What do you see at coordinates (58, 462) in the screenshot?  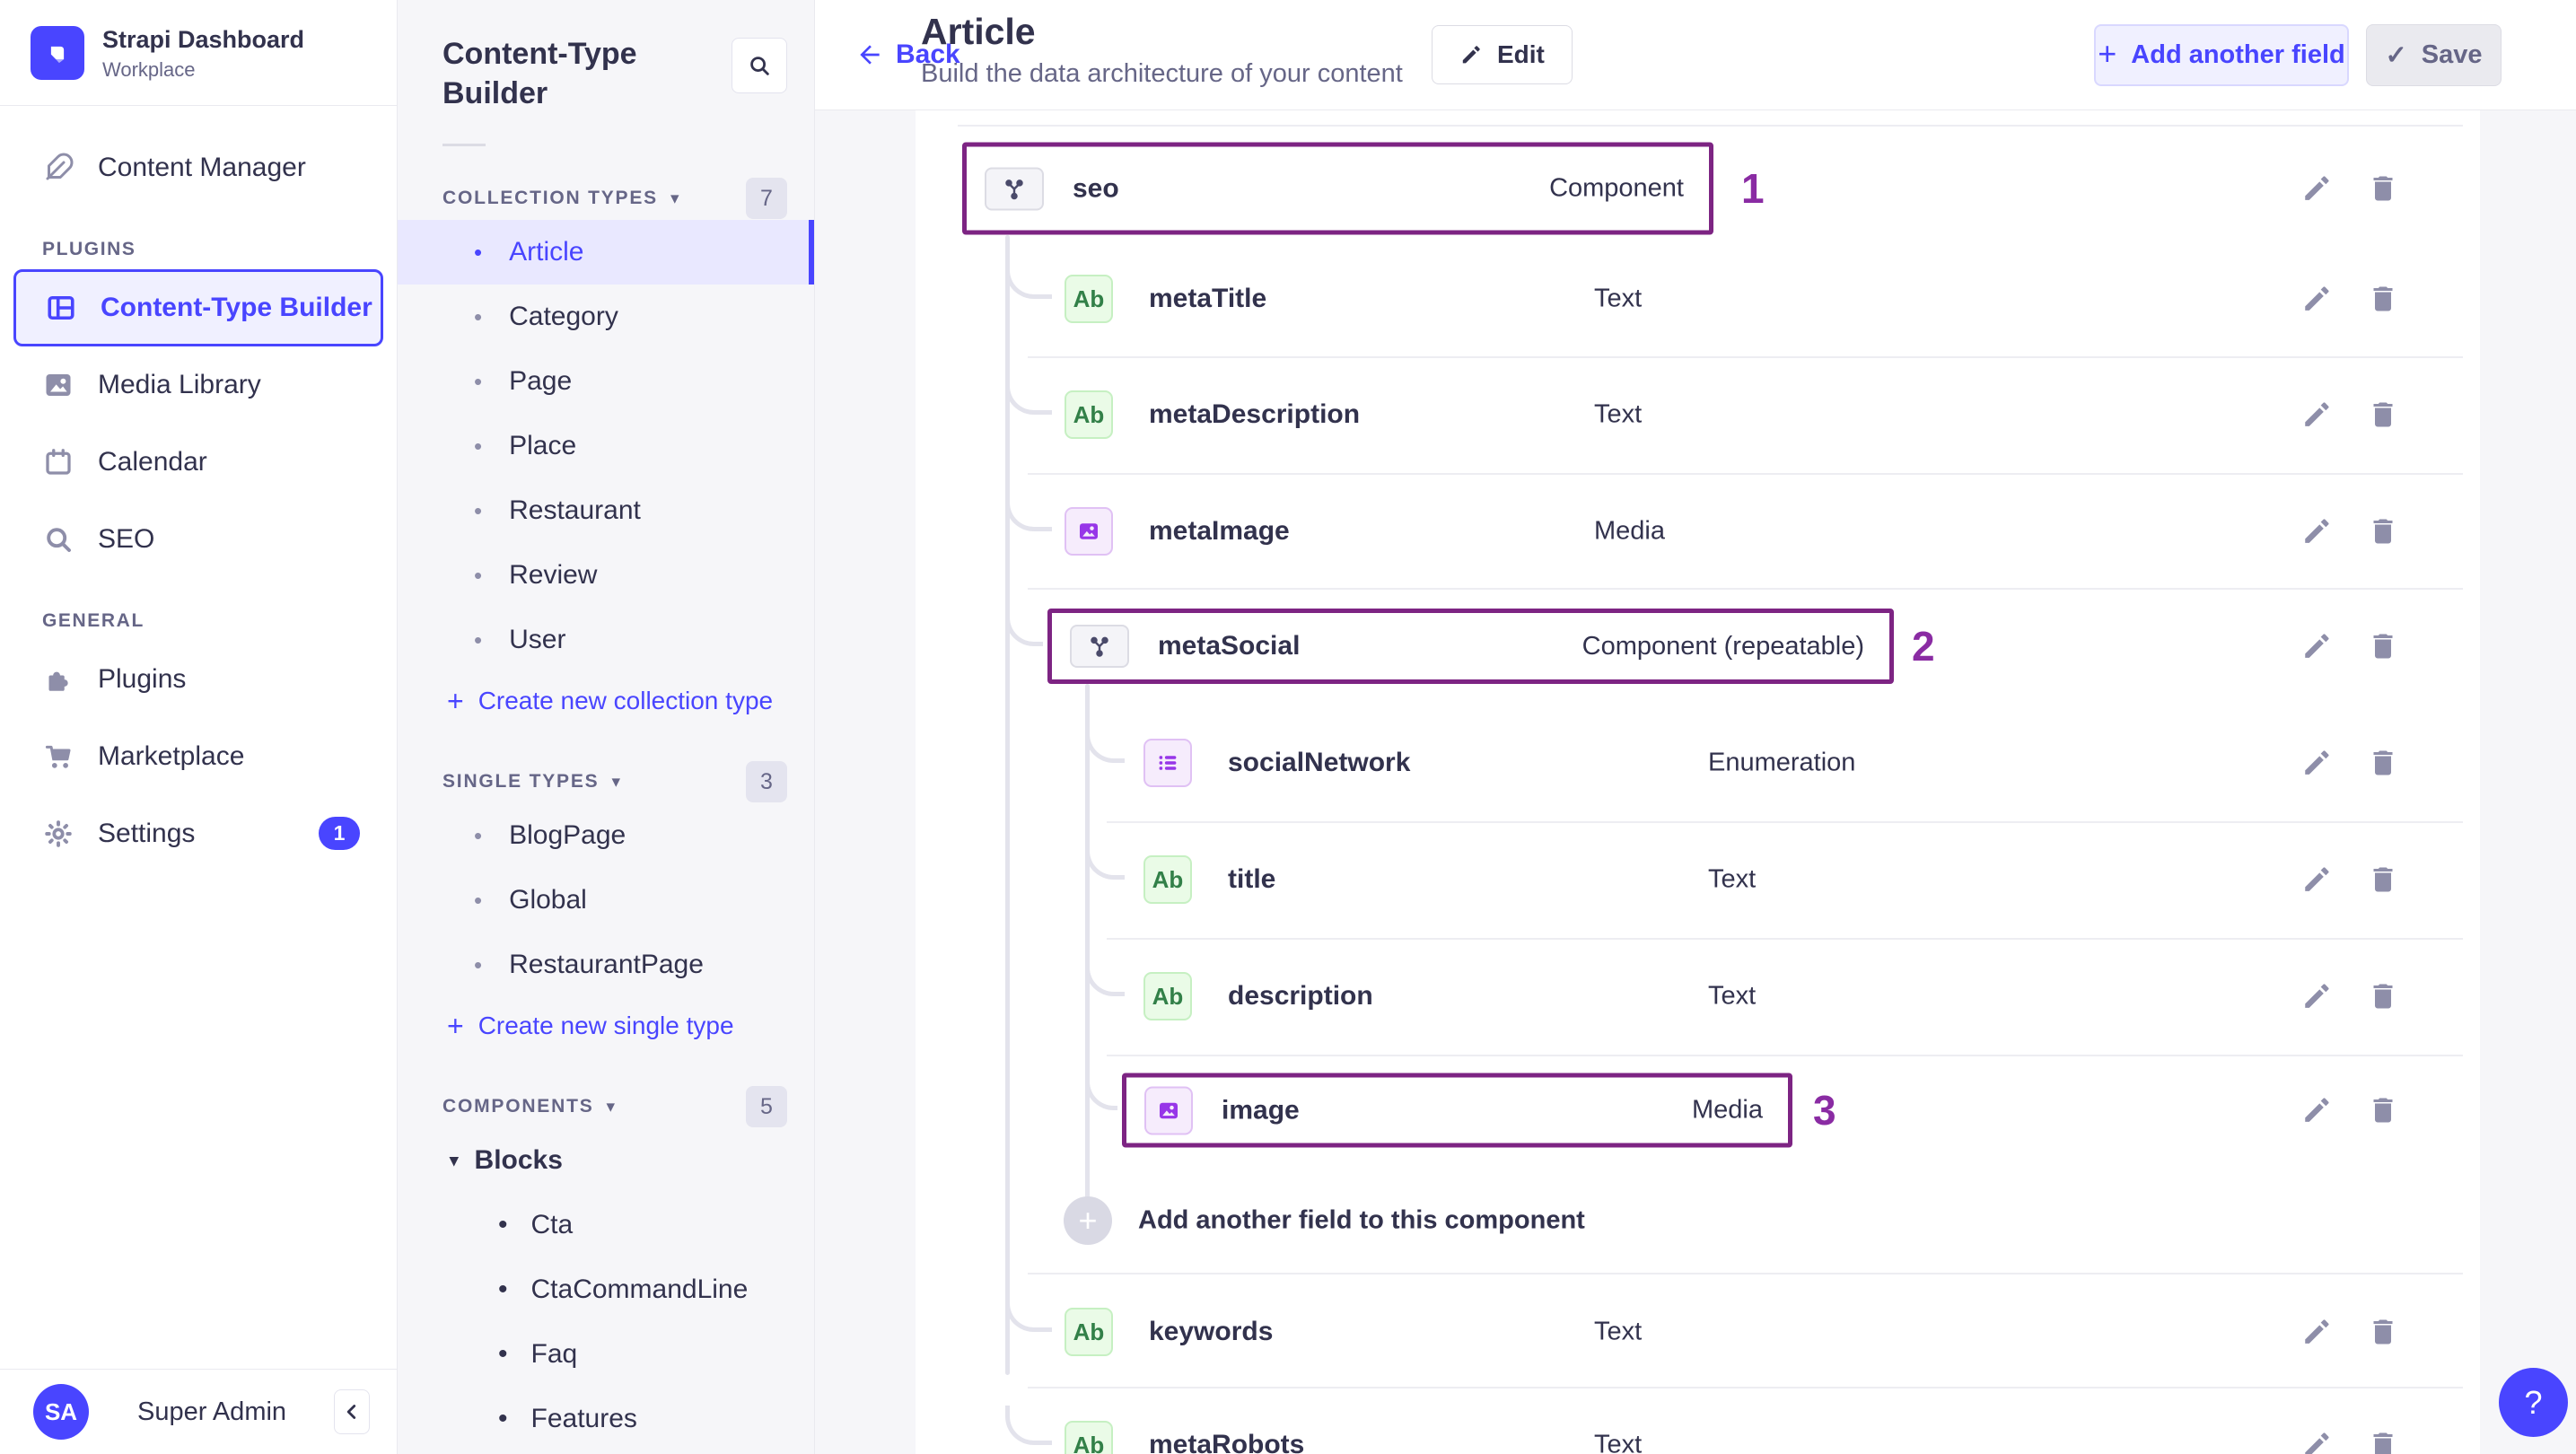 I see `calendar-icon` at bounding box center [58, 462].